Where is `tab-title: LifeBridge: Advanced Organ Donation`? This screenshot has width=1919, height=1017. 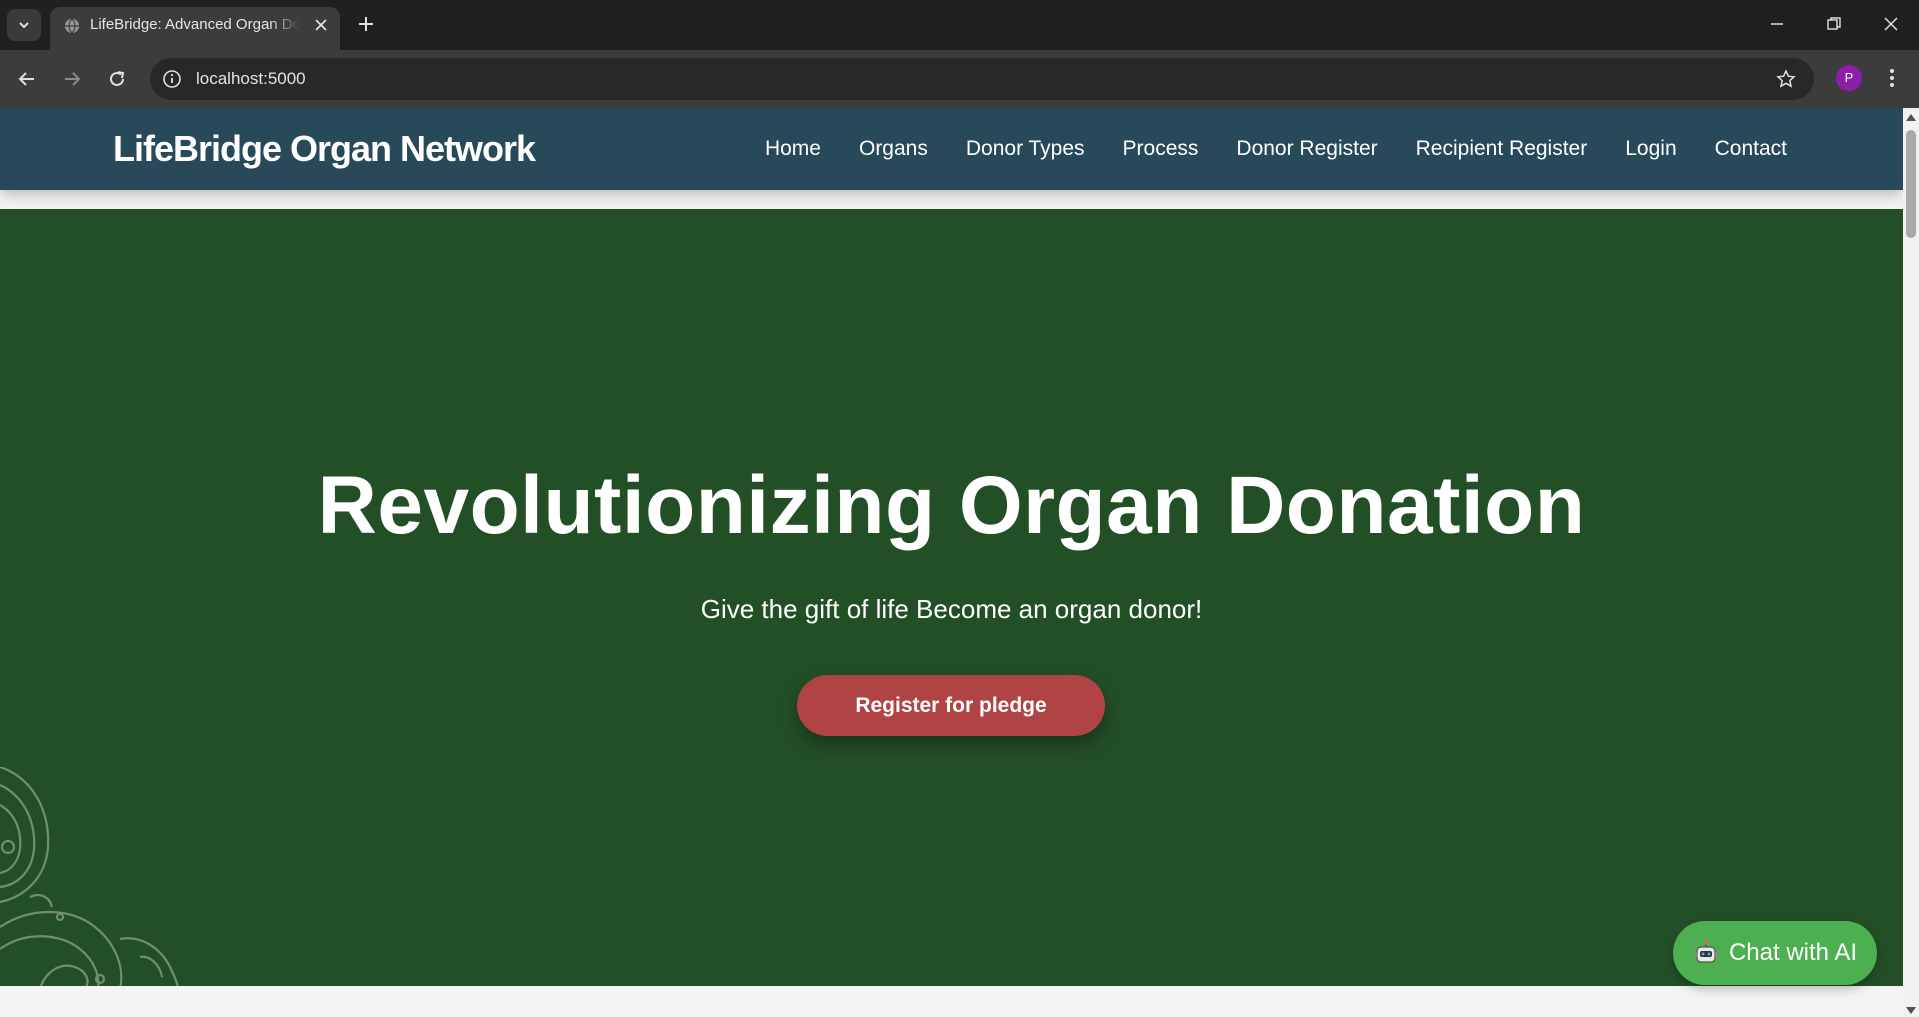
tab-title: LifeBridge: Advanced Organ Donation is located at coordinates (195, 24).